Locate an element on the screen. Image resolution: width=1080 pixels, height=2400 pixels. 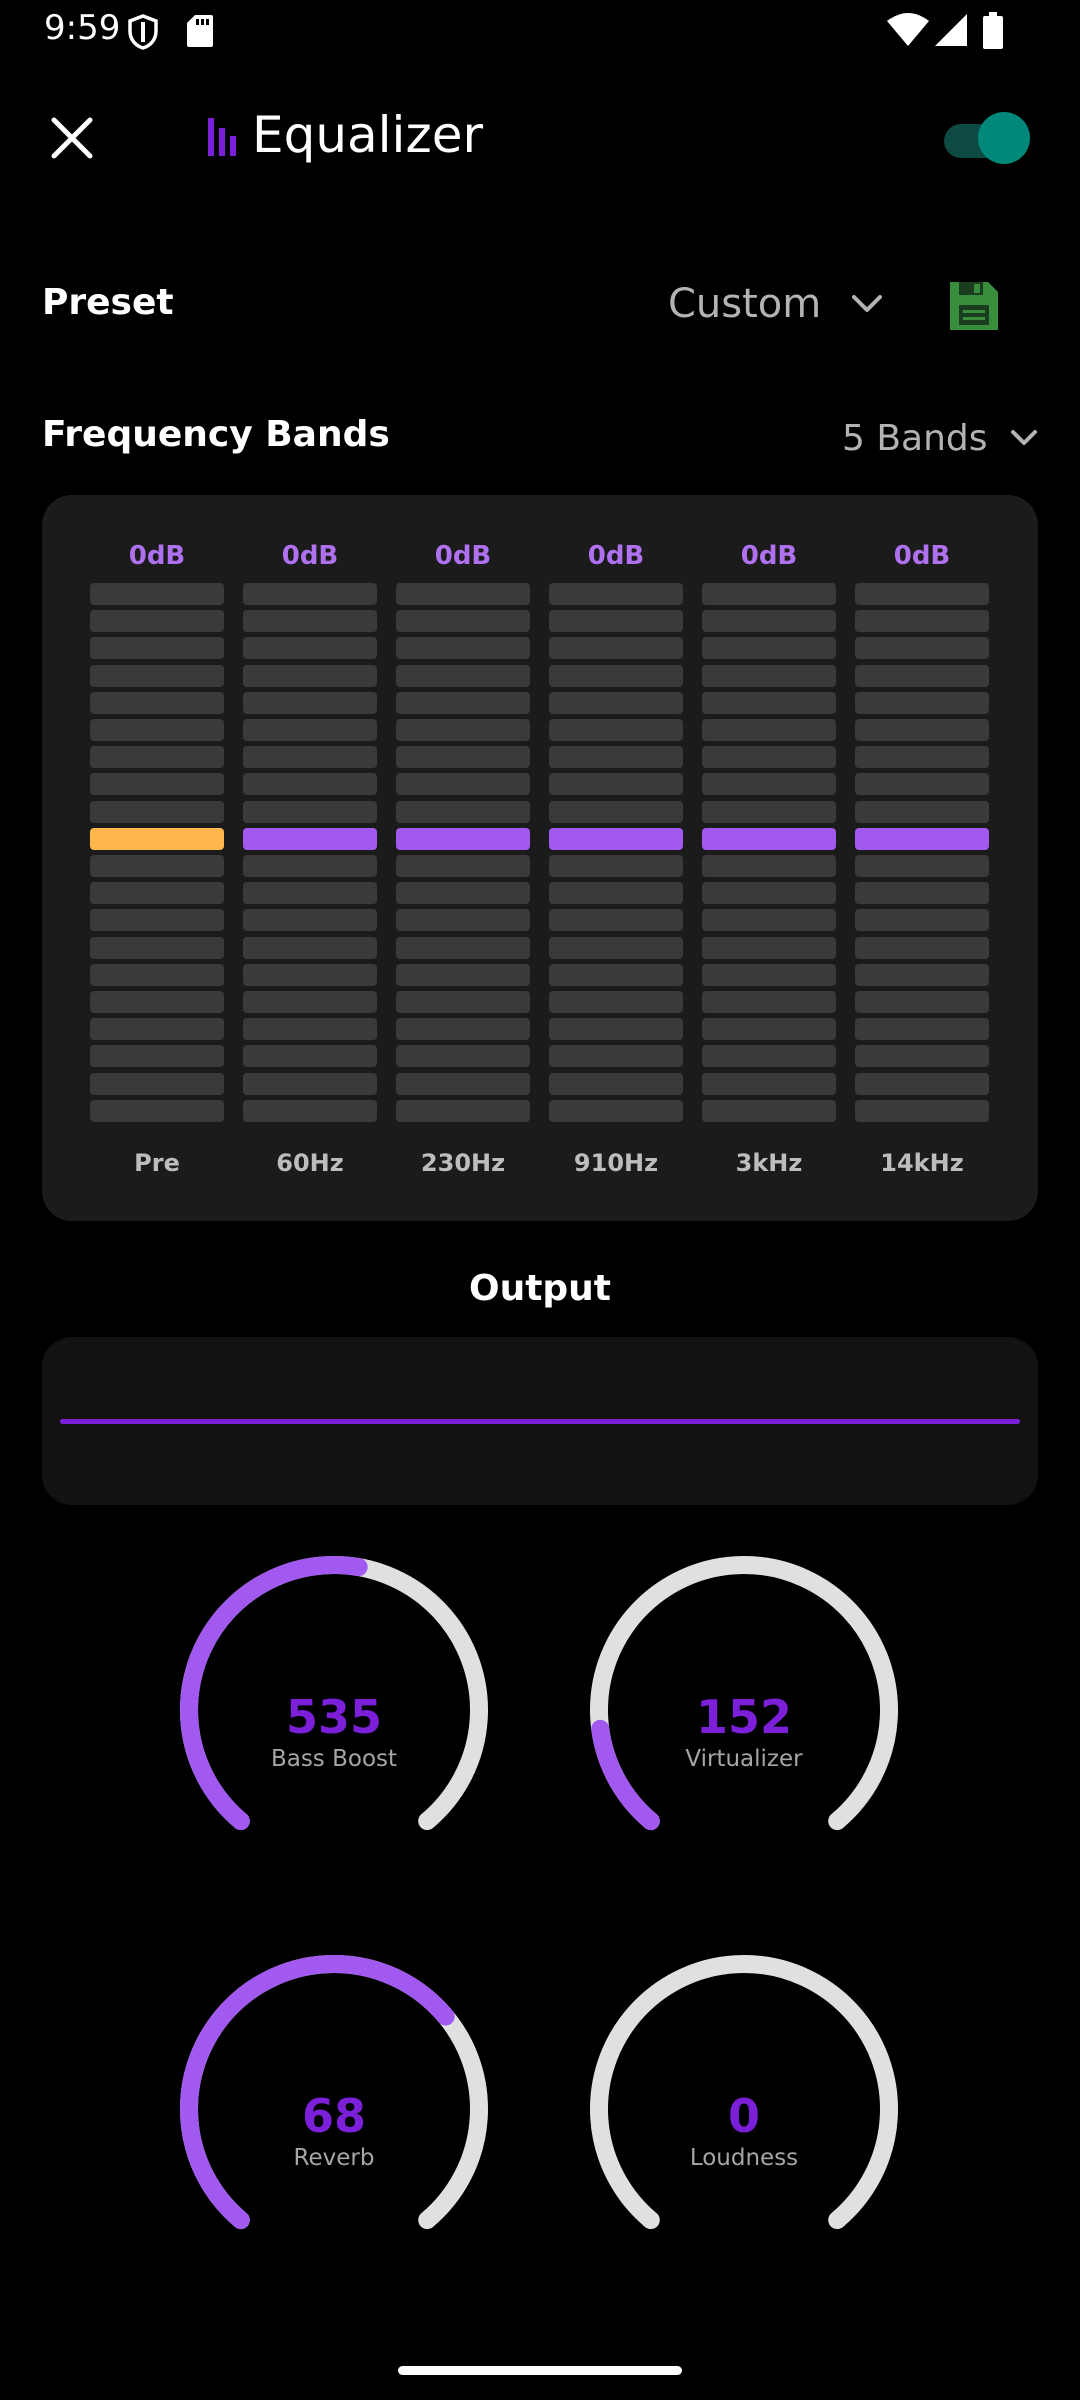
band-frequency-label: Pre is located at coordinates (157, 1163).